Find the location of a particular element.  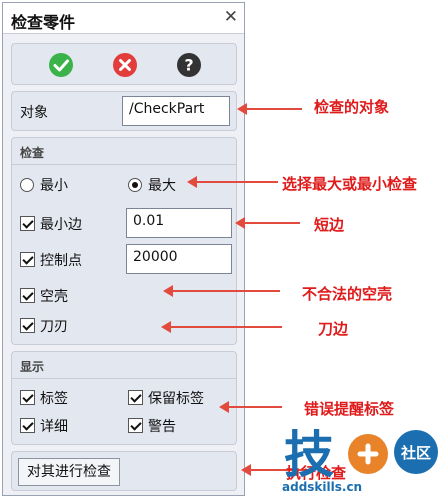

cancel-button is located at coordinates (125, 65).